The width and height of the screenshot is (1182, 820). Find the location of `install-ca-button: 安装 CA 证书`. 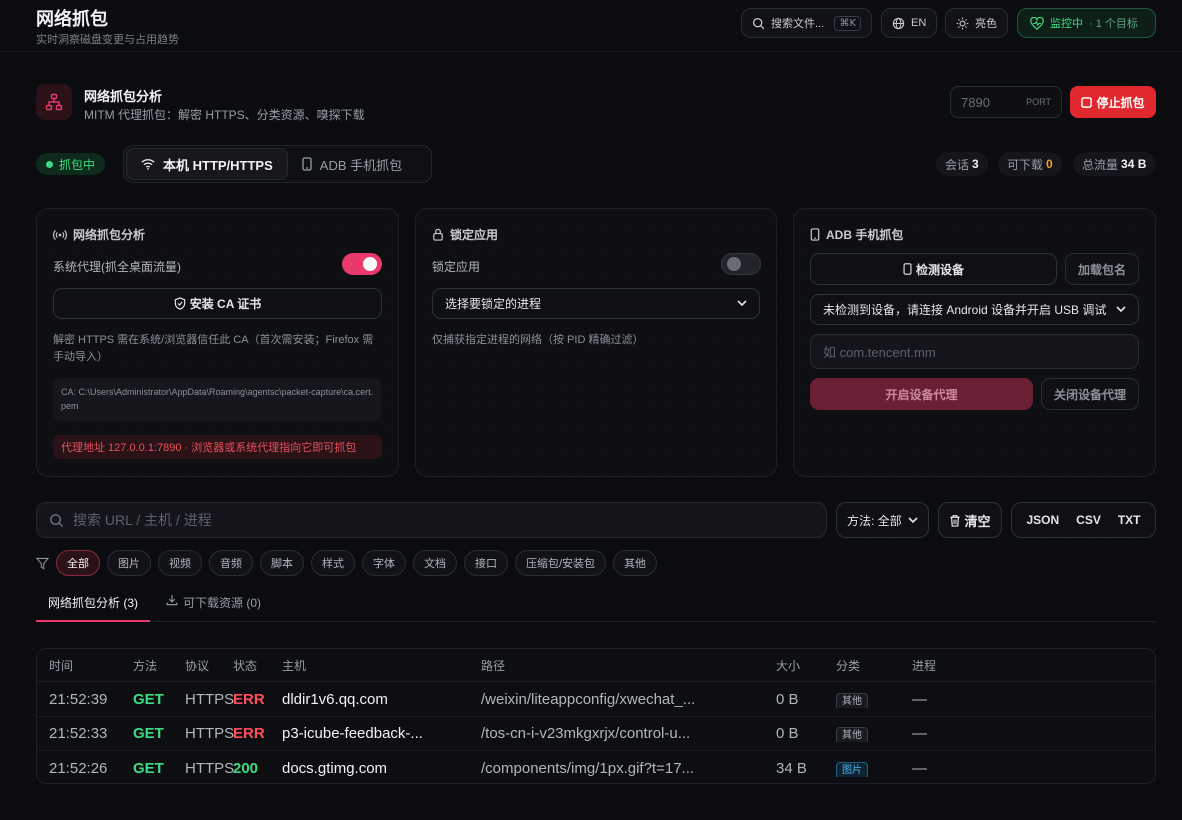

install-ca-button: 安装 CA 证书 is located at coordinates (217, 303).